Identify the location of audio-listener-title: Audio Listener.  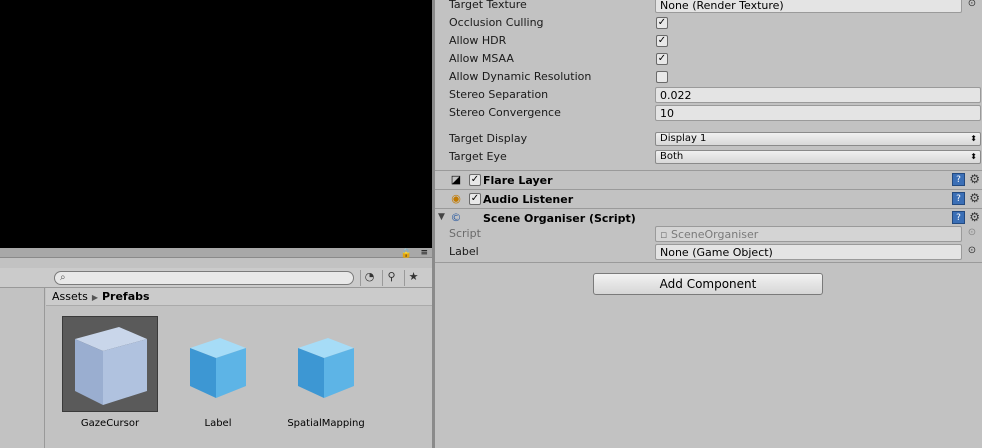
(528, 199).